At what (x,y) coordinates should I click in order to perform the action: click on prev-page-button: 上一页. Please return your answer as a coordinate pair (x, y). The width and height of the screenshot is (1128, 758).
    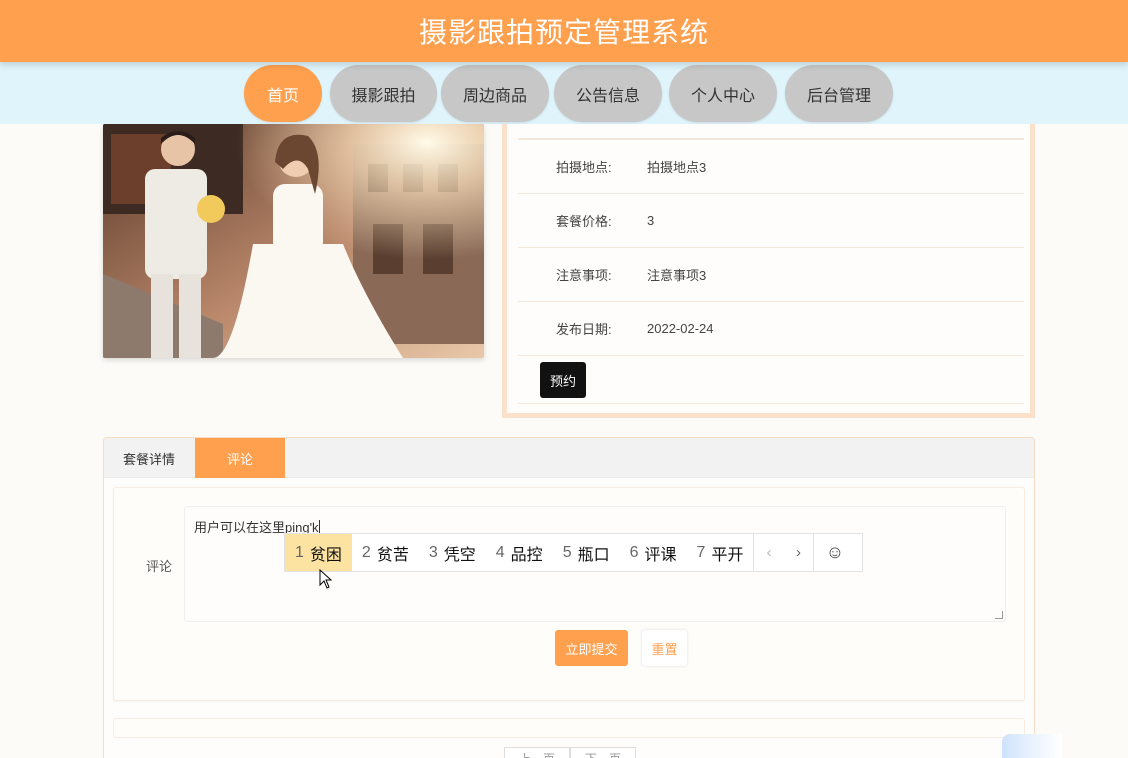
    Looking at the image, I should click on (537, 752).